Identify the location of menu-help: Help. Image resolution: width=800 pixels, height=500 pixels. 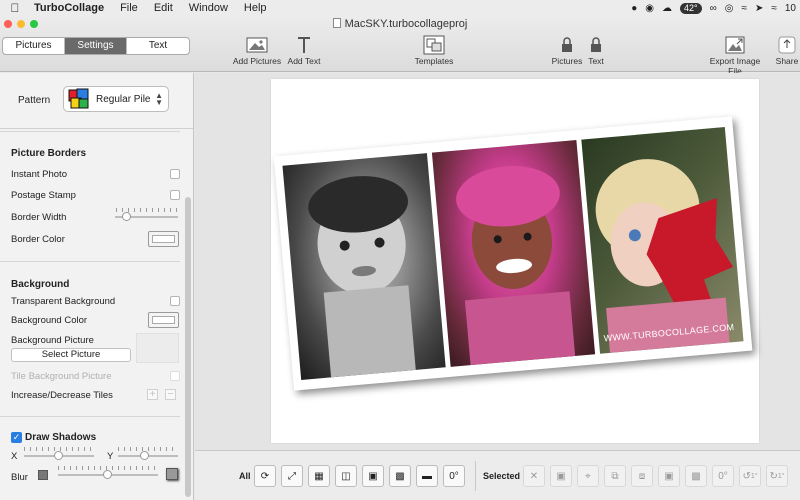
(255, 8).